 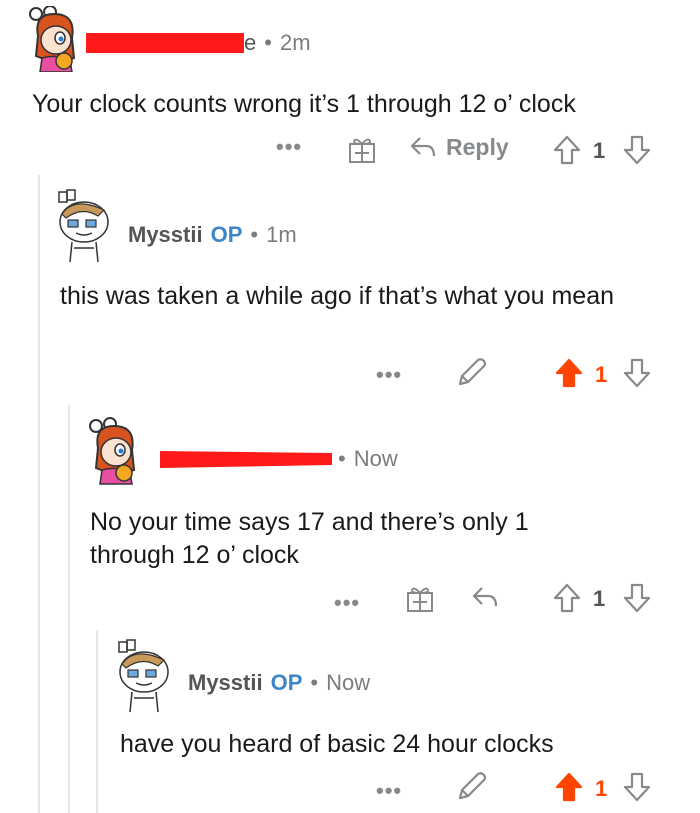 I want to click on comment-1-time: 2m, so click(x=295, y=43).